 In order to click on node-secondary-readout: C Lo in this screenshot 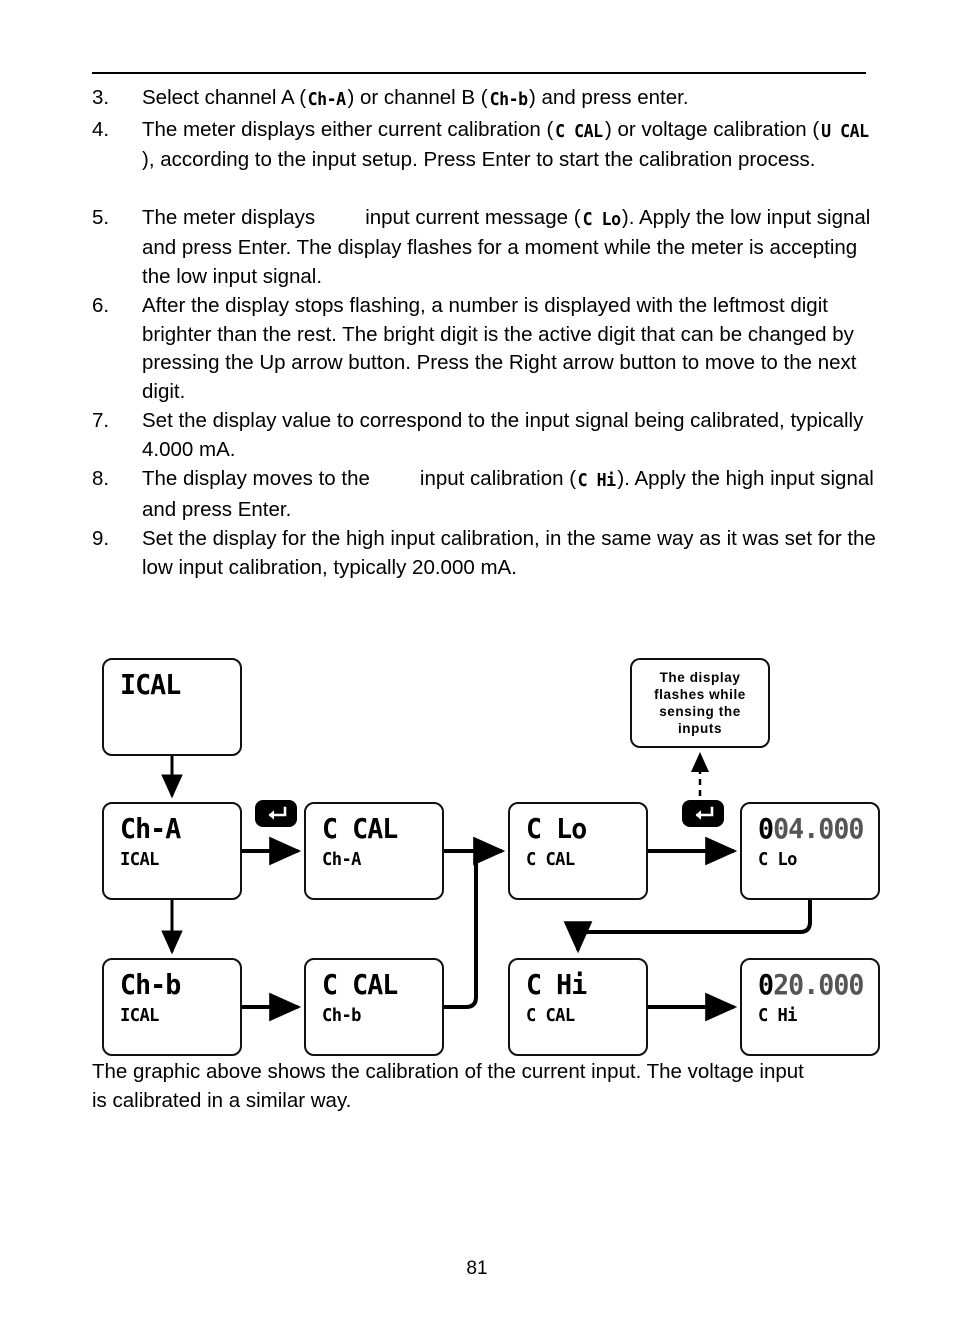, I will do `click(777, 859)`.